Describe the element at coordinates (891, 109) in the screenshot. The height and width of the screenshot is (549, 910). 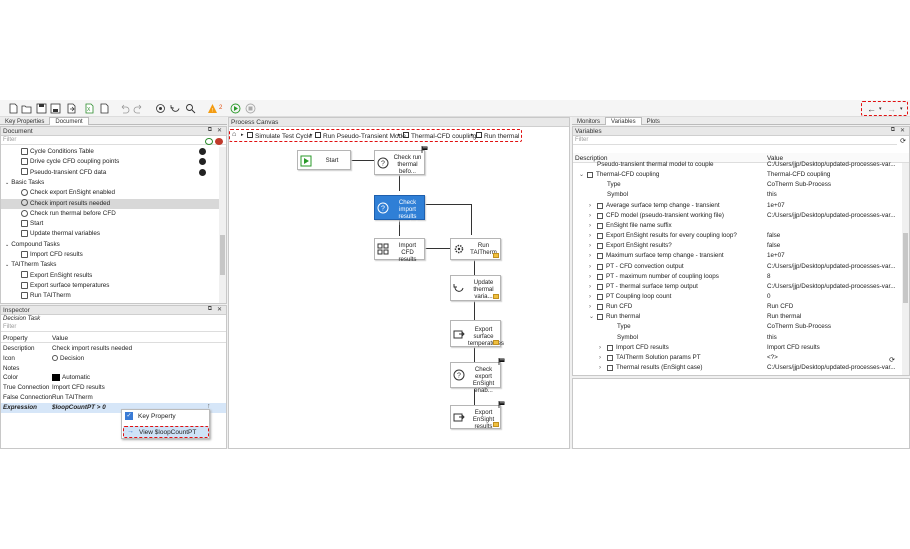
I see `forward-icon: →` at that location.